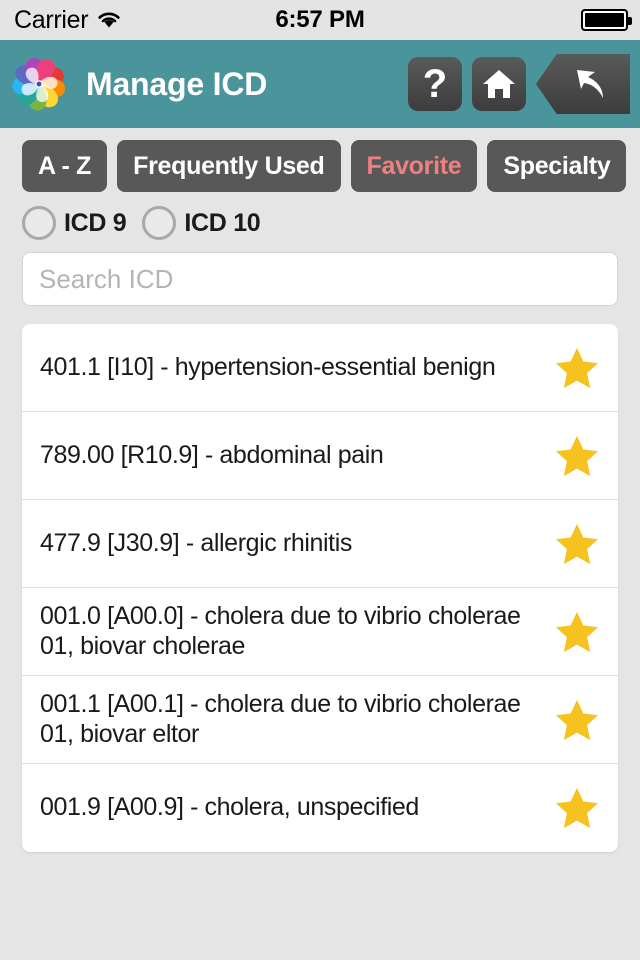 The width and height of the screenshot is (640, 960). Describe the element at coordinates (590, 84) in the screenshot. I see `back-arrow-icon` at that location.